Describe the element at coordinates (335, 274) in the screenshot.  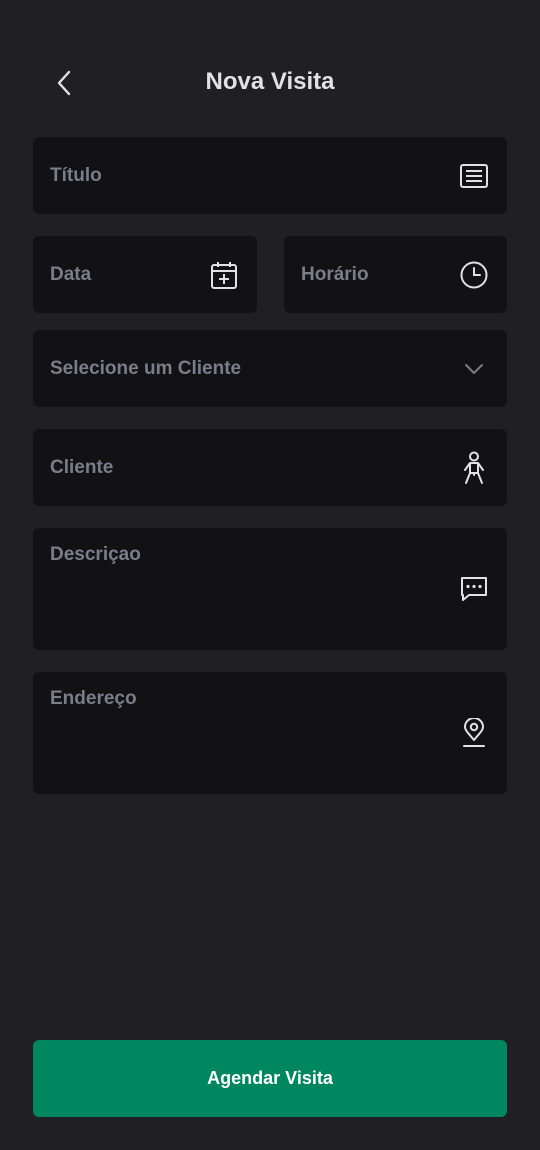
I see `time-placeholder: Horário` at that location.